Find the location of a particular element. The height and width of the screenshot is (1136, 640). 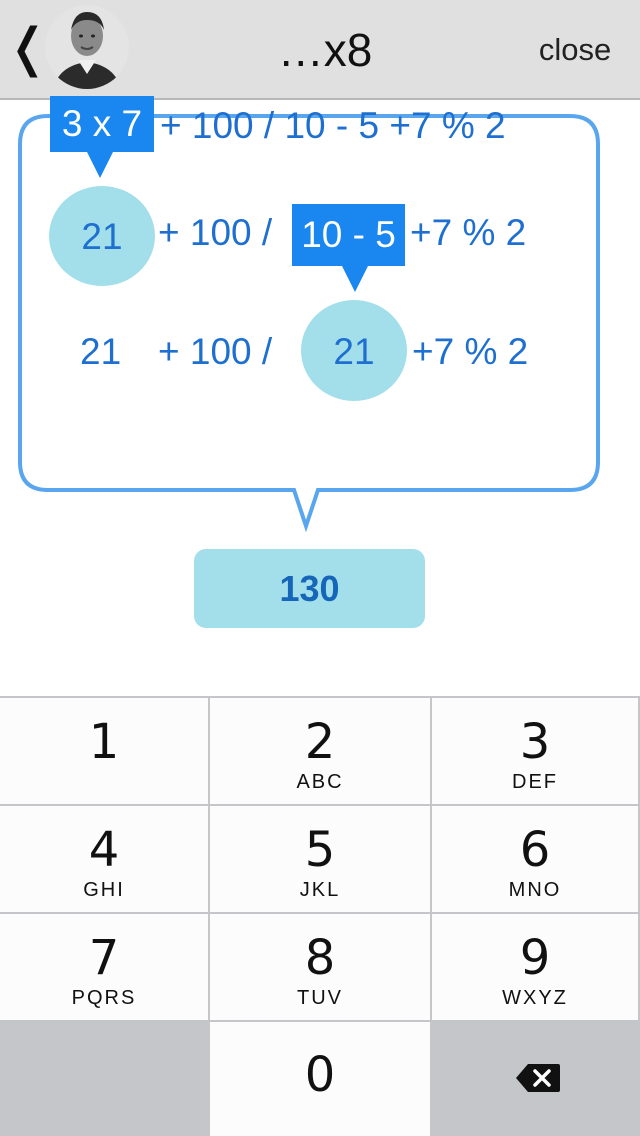

key-8: 8 TUV is located at coordinates (320, 967).